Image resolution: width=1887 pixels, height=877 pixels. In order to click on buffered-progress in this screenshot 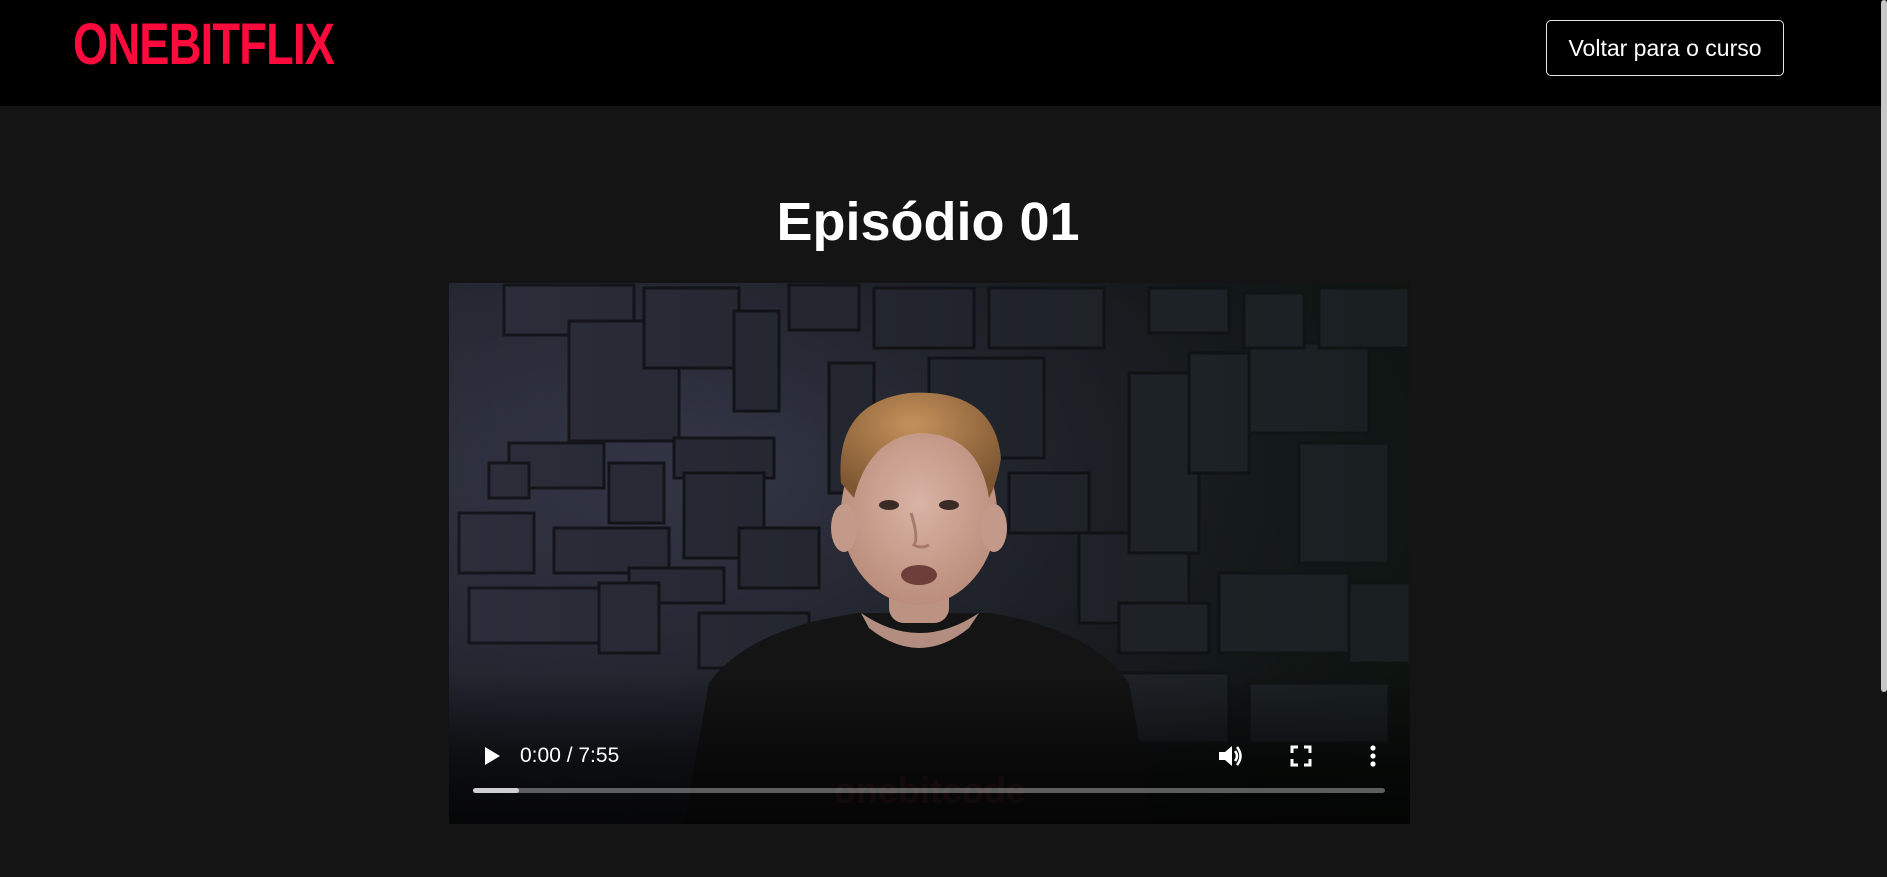, I will do `click(496, 790)`.